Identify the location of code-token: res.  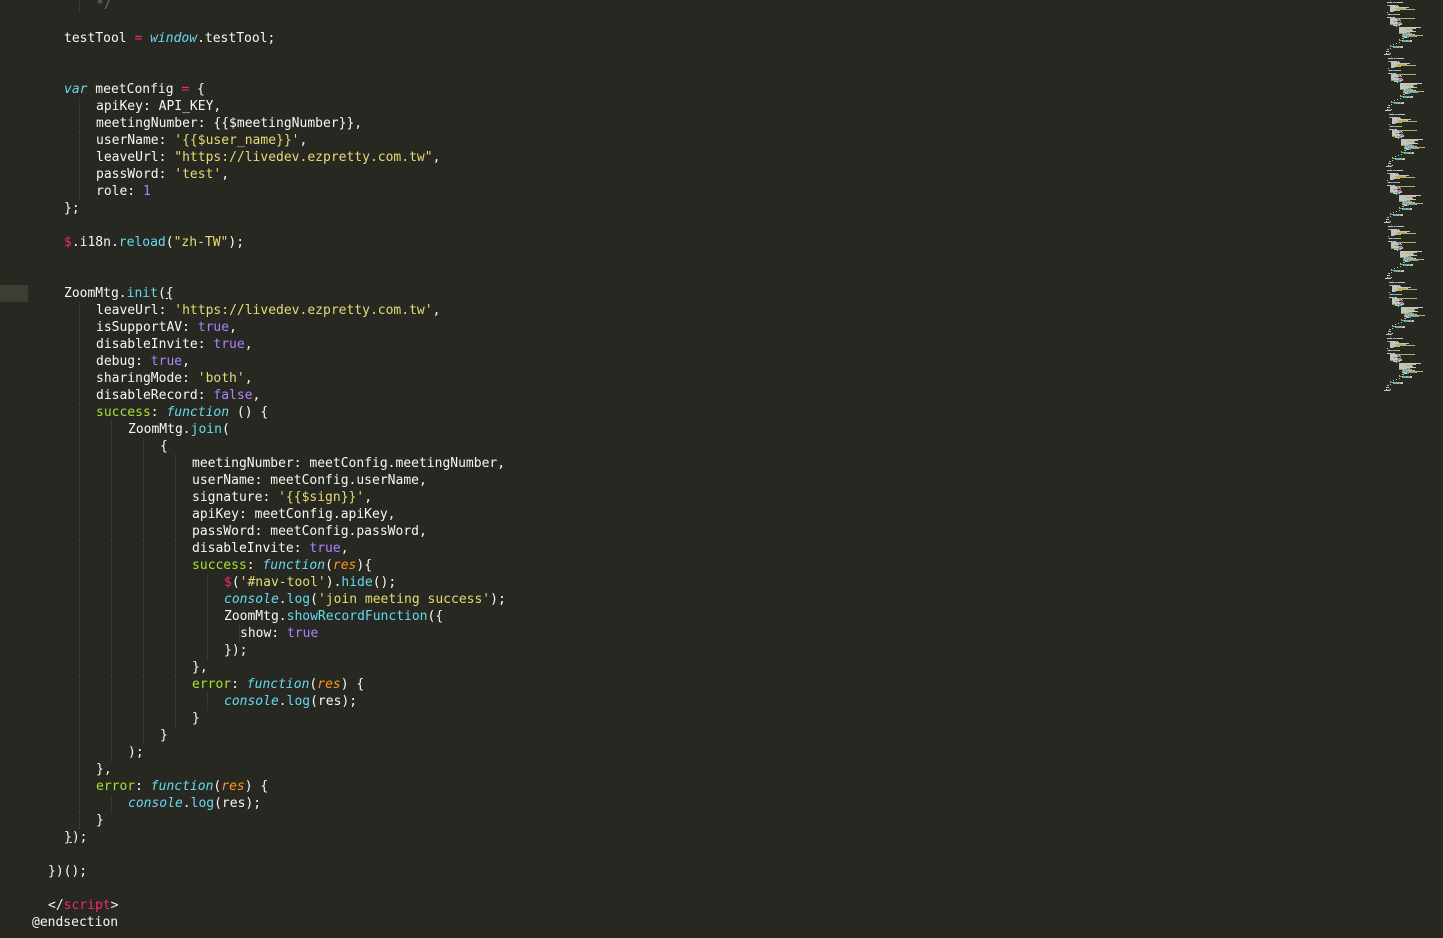
(329, 684).